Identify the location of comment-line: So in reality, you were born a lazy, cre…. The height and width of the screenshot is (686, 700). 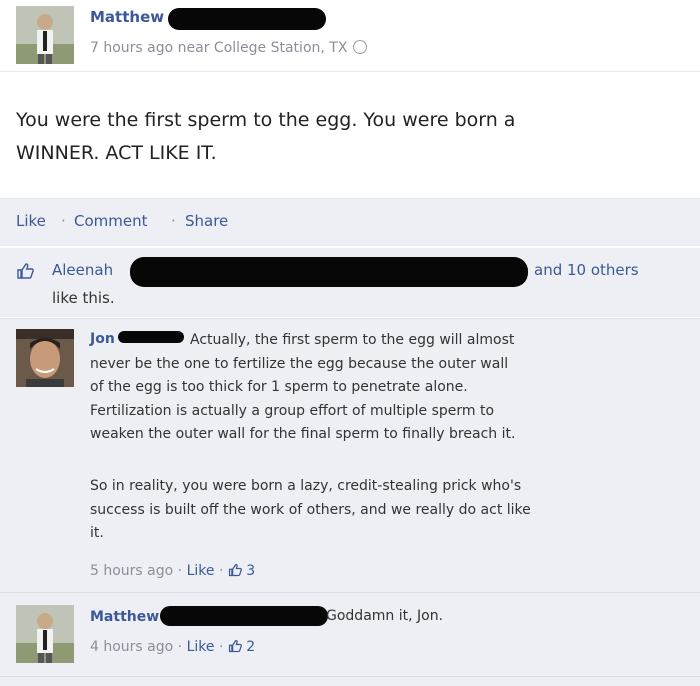
(306, 485).